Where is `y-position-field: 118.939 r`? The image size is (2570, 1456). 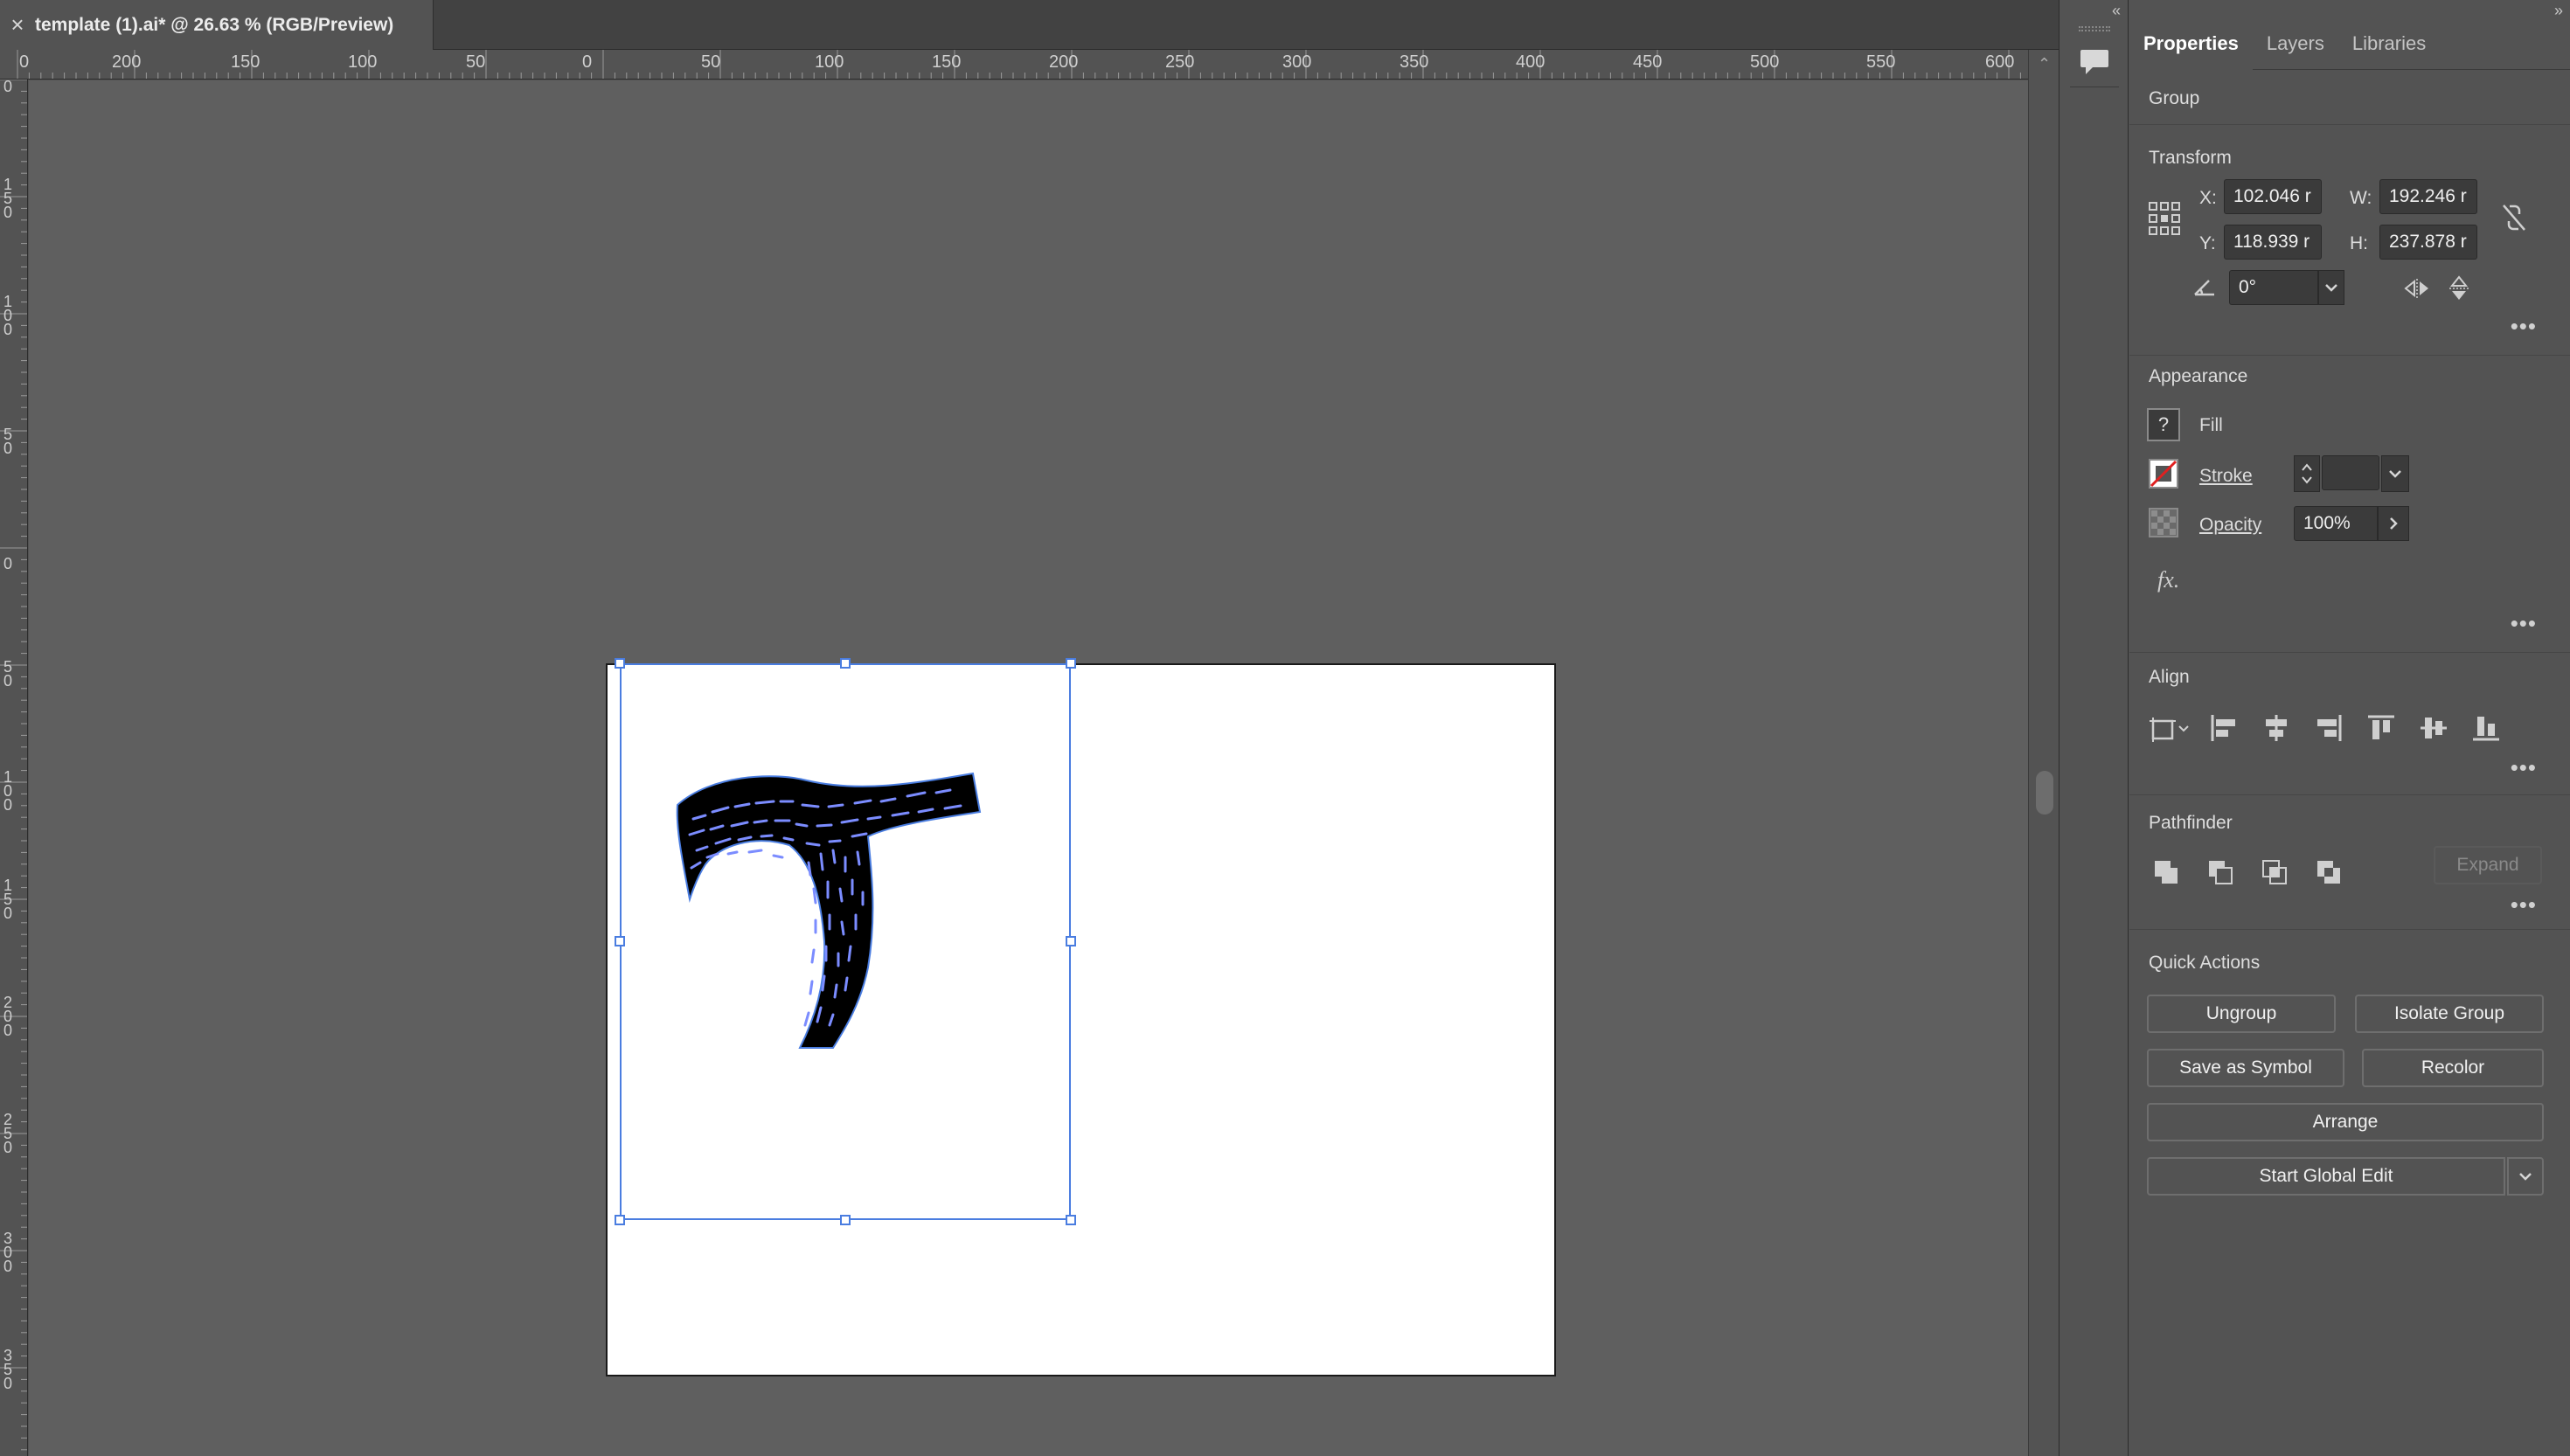
y-position-field: 118.939 r is located at coordinates (2273, 242).